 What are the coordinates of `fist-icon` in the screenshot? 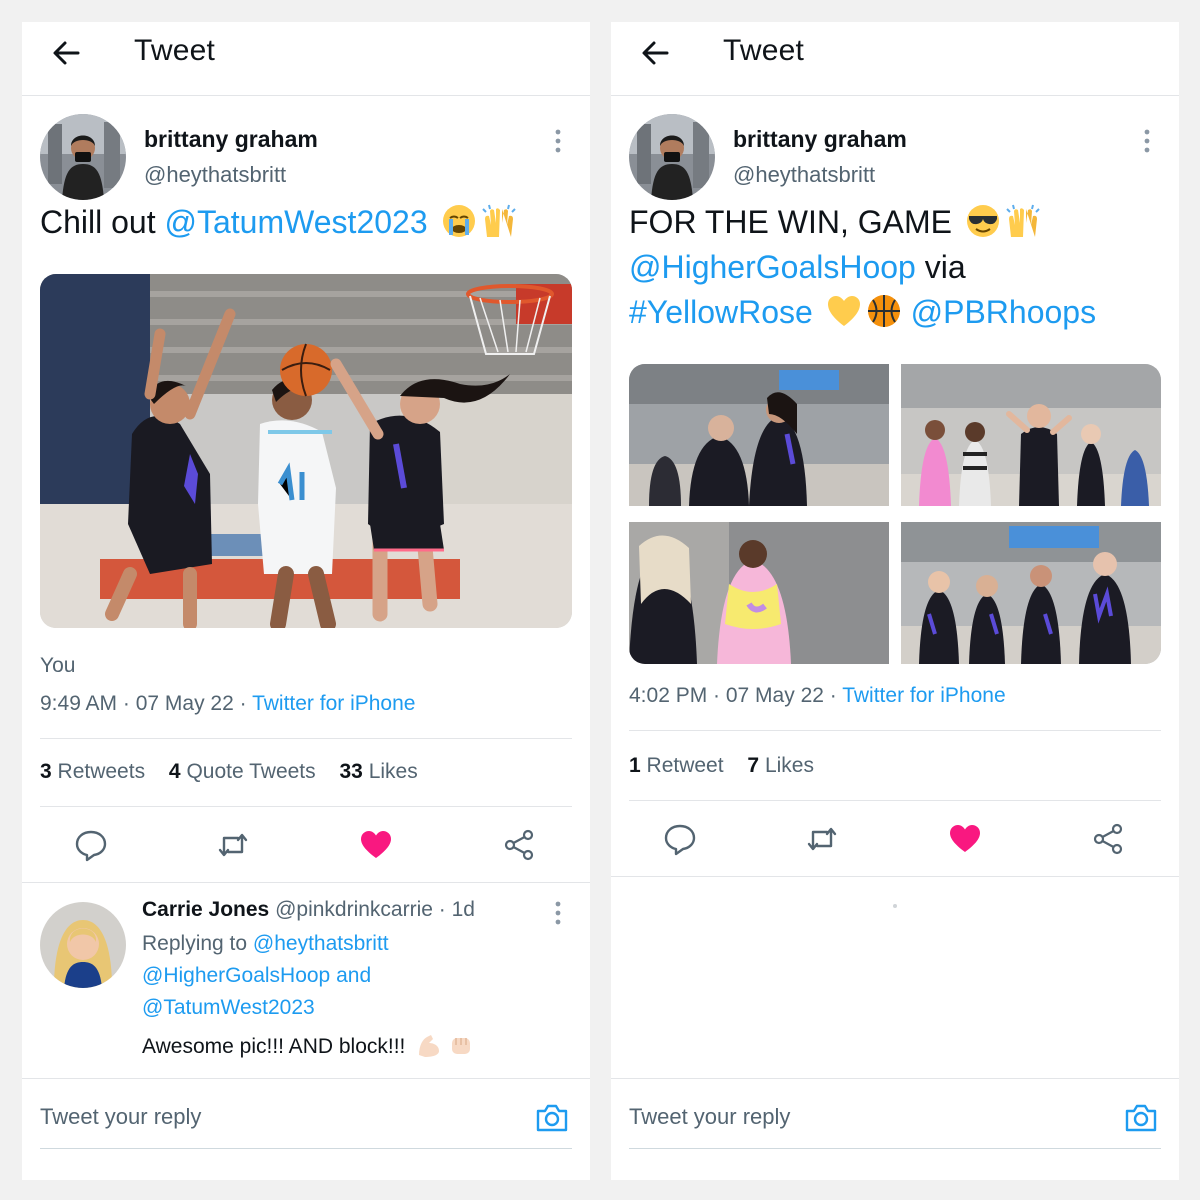 It's located at (461, 1046).